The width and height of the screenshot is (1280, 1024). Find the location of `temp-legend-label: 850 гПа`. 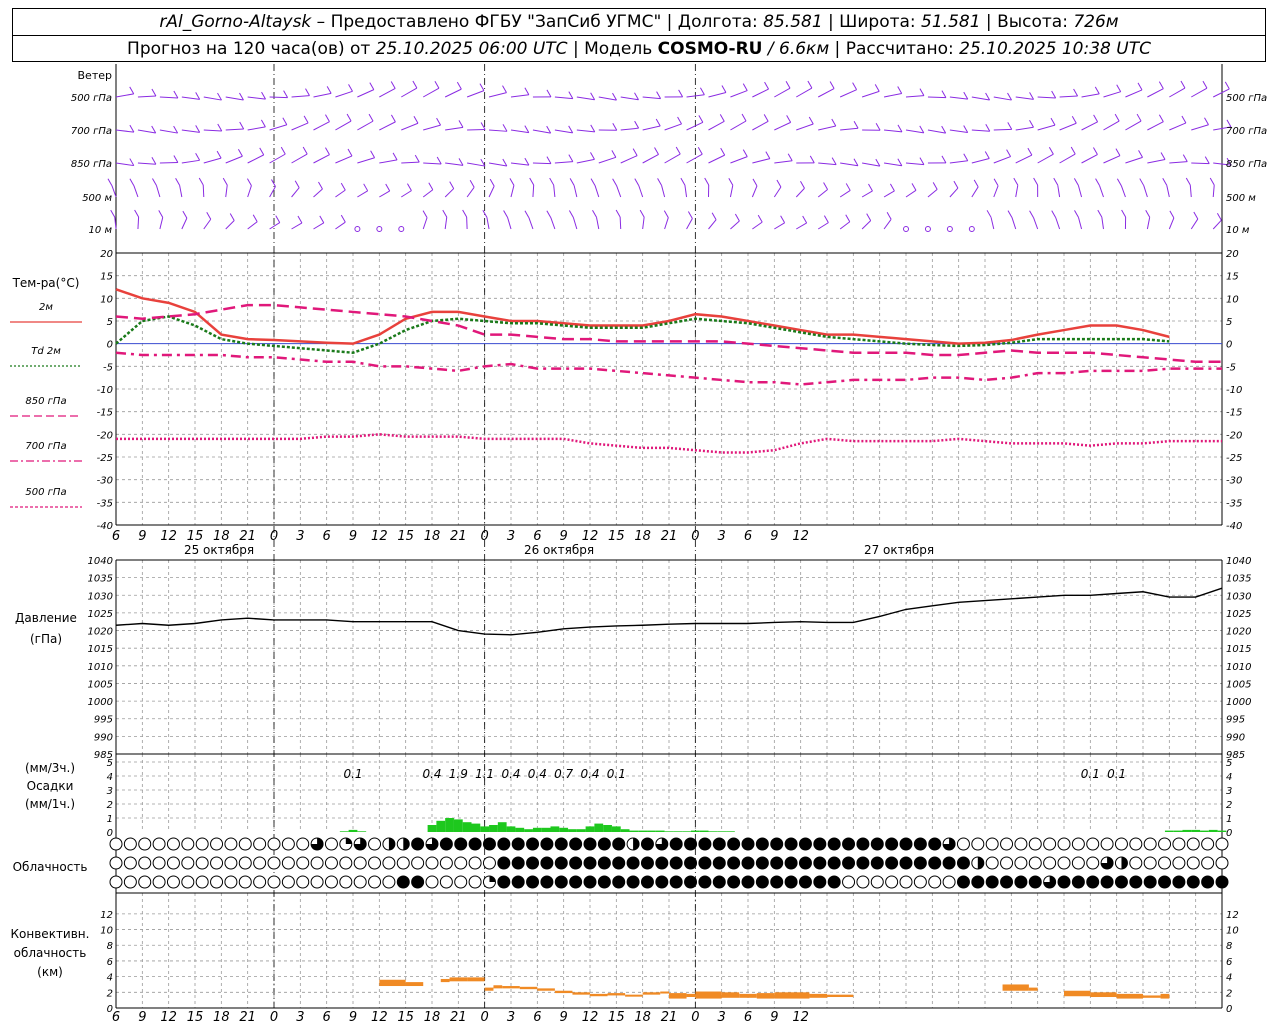

temp-legend-label: 850 гПа is located at coordinates (45, 401).